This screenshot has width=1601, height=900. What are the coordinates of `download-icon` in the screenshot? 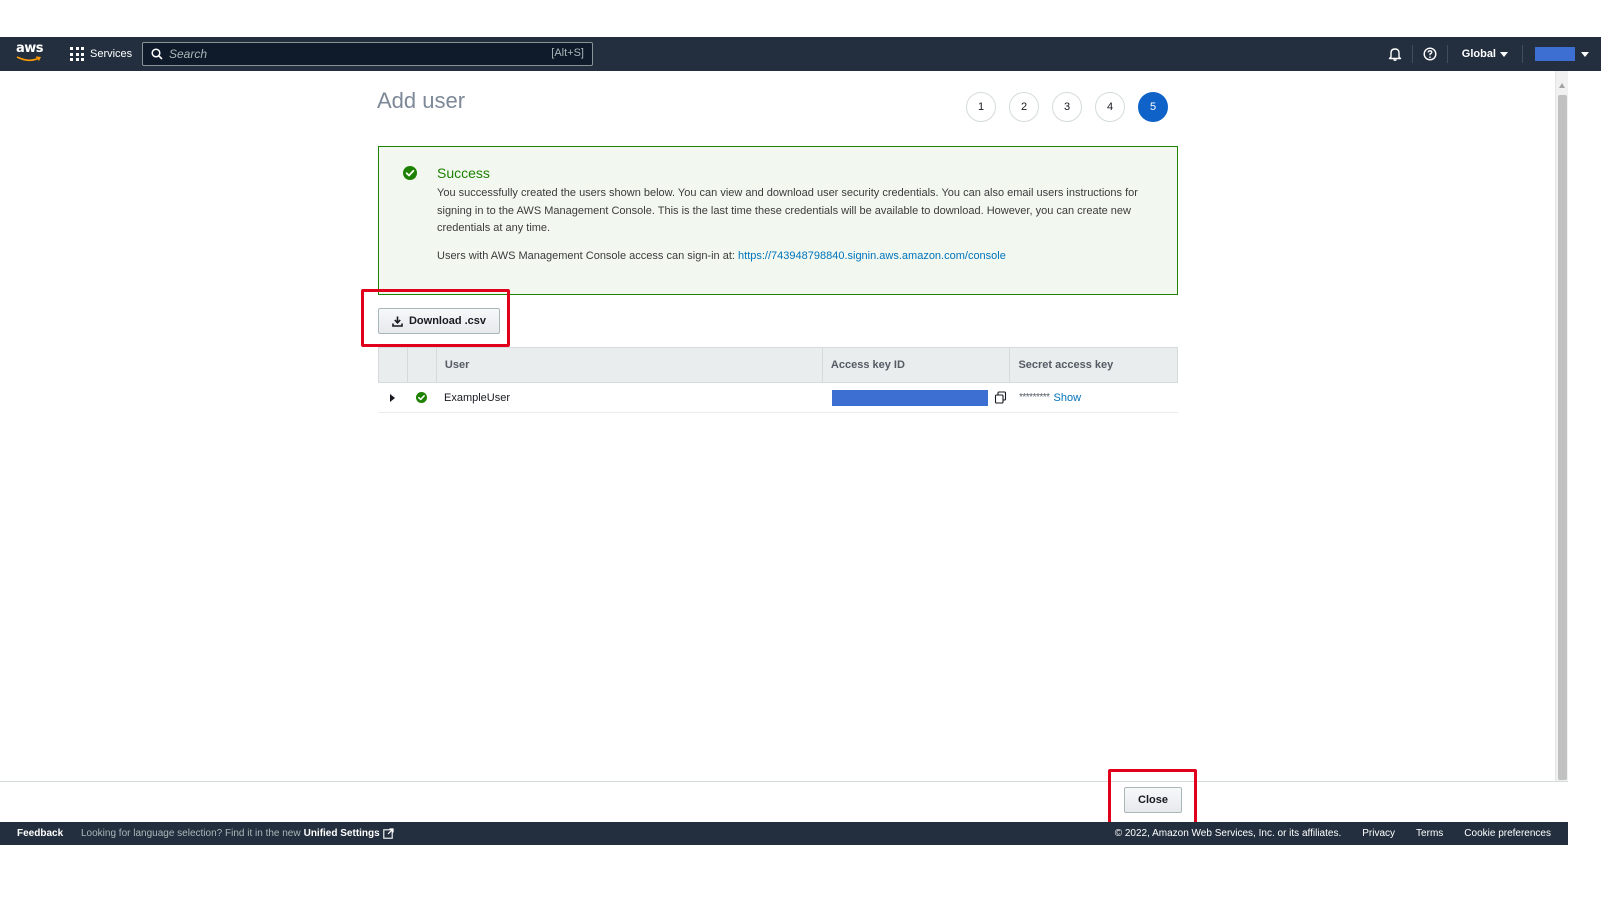 It's located at (397, 321).